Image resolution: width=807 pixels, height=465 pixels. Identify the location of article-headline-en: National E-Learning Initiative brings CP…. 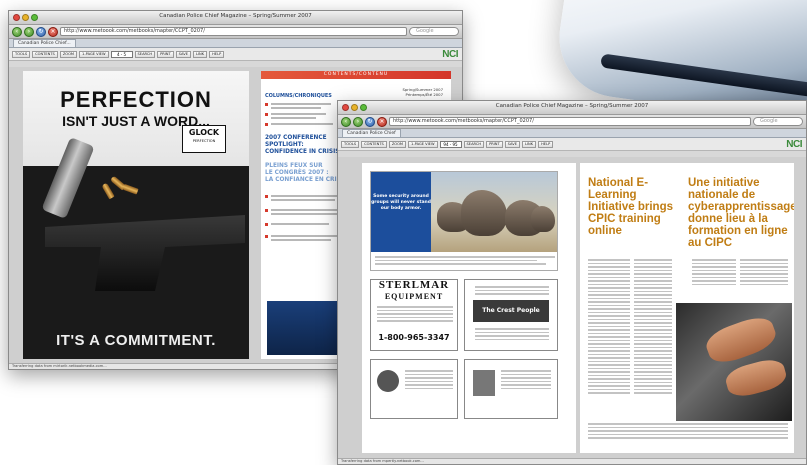
(630, 207).